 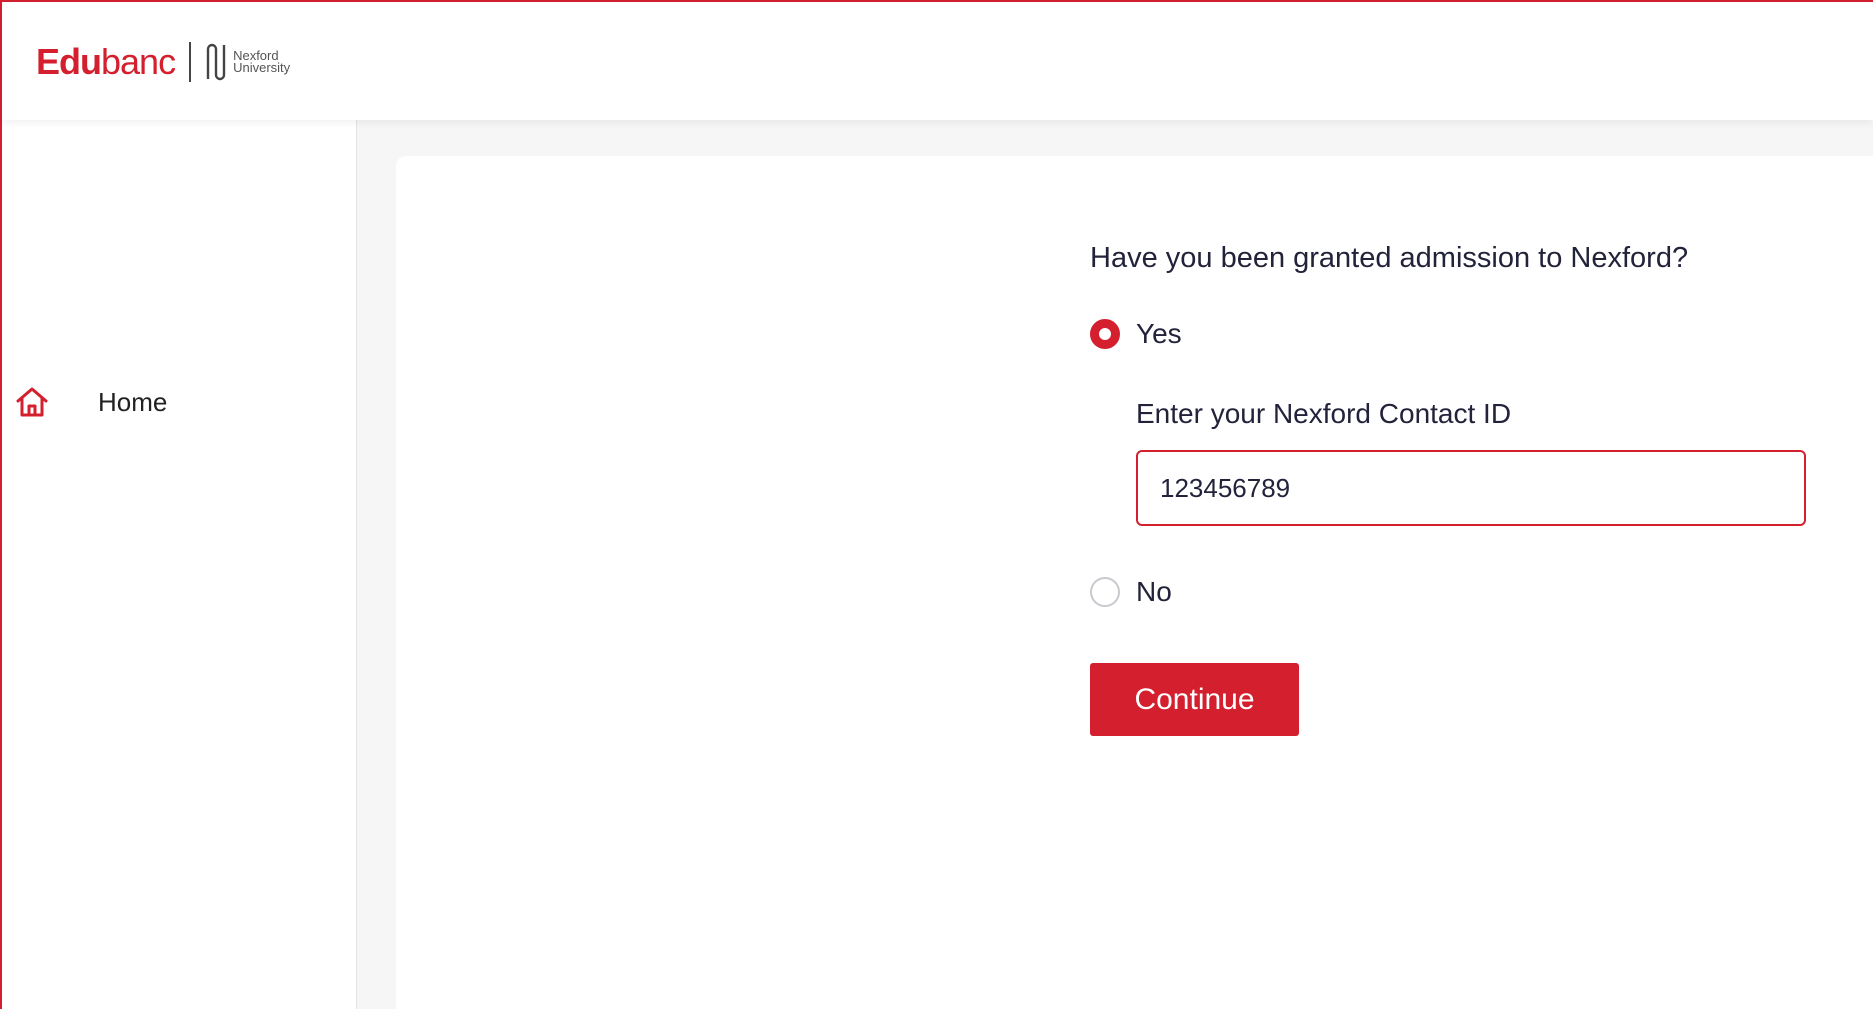 I want to click on radio-no-button, so click(x=1105, y=592).